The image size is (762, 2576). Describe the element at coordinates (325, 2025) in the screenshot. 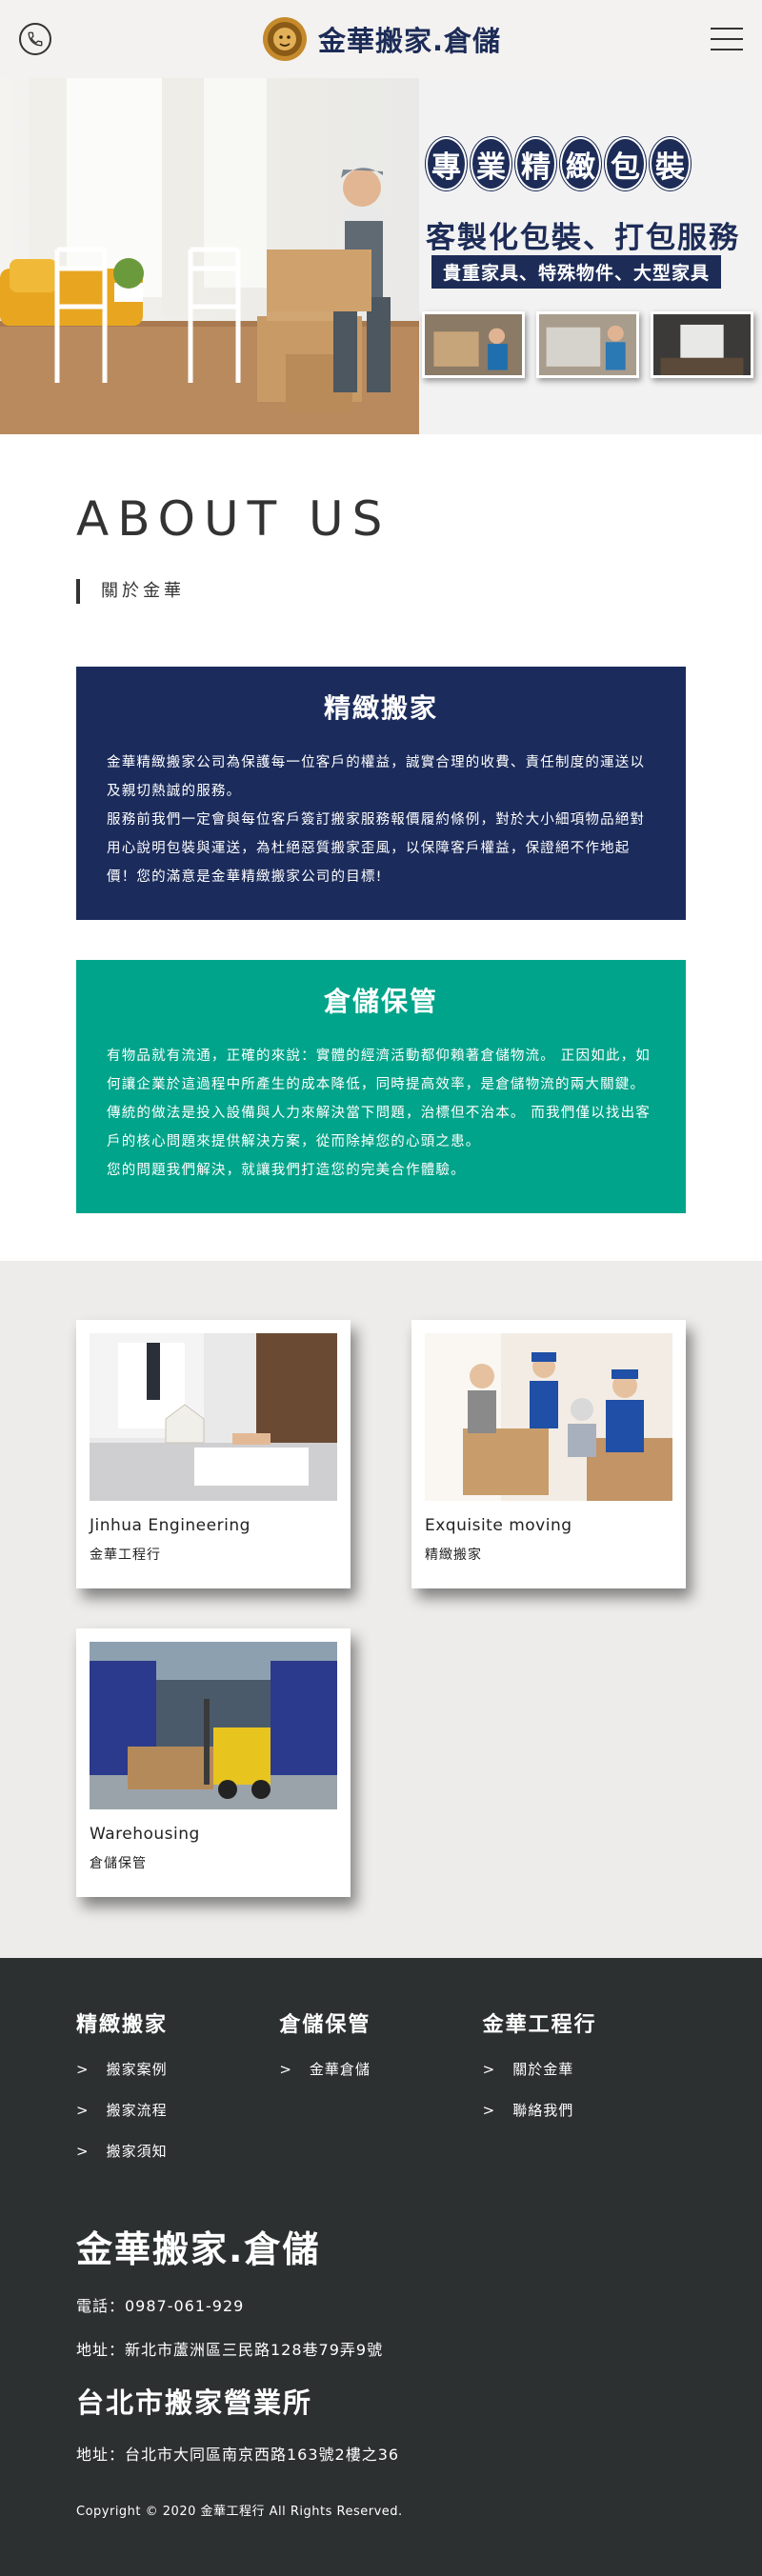

I see `footer-column-heading: 倉儲保管` at that location.